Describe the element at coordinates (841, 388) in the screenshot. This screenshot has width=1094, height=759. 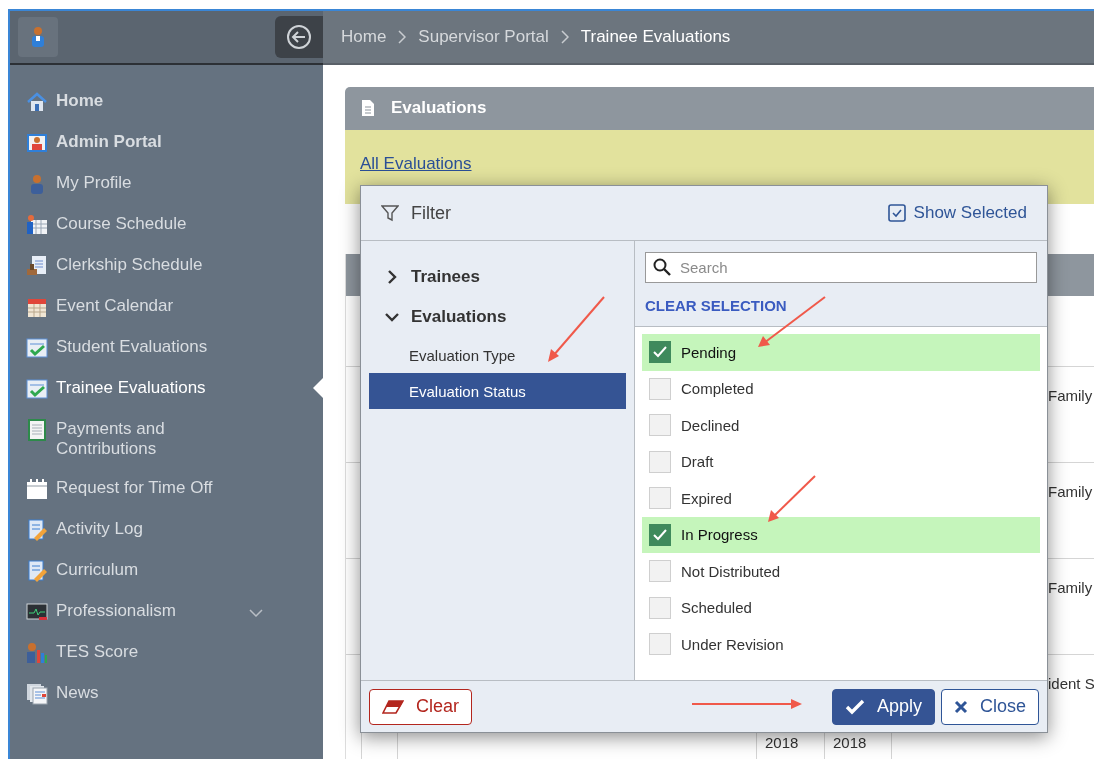
I see `option-row: Completed` at that location.